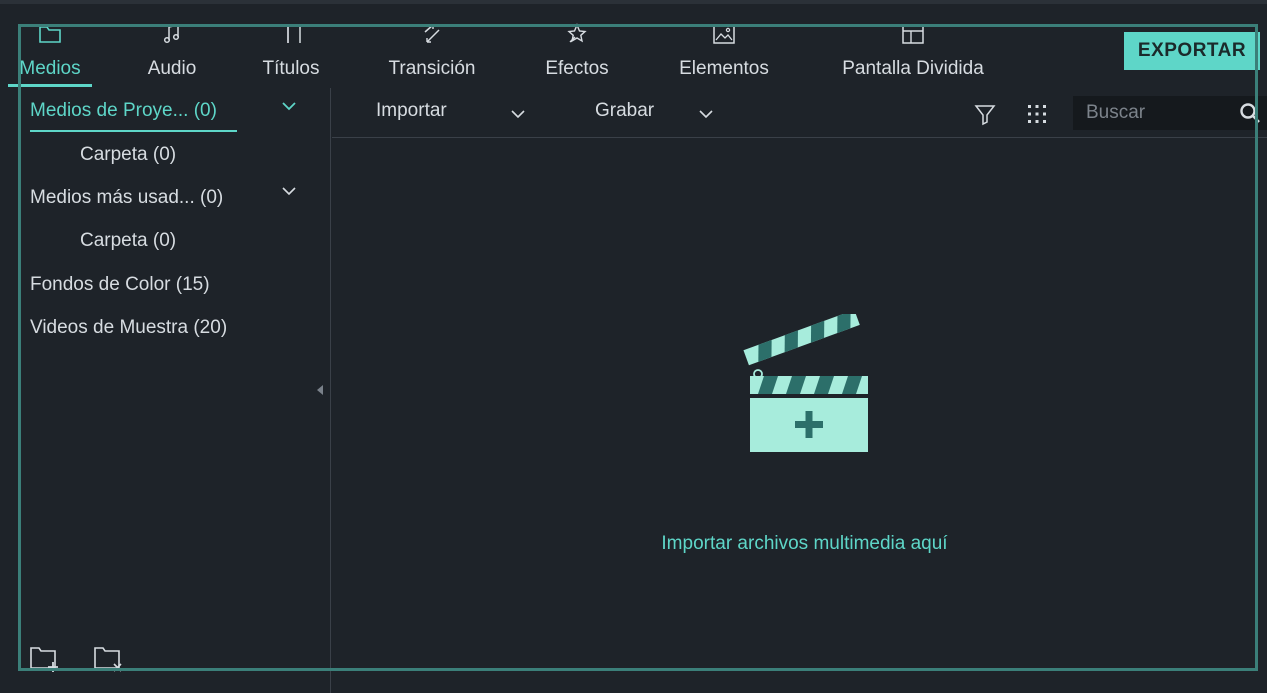  What do you see at coordinates (128, 155) in the screenshot?
I see `sidebar-item-project-folder: Carpeta (0)` at bounding box center [128, 155].